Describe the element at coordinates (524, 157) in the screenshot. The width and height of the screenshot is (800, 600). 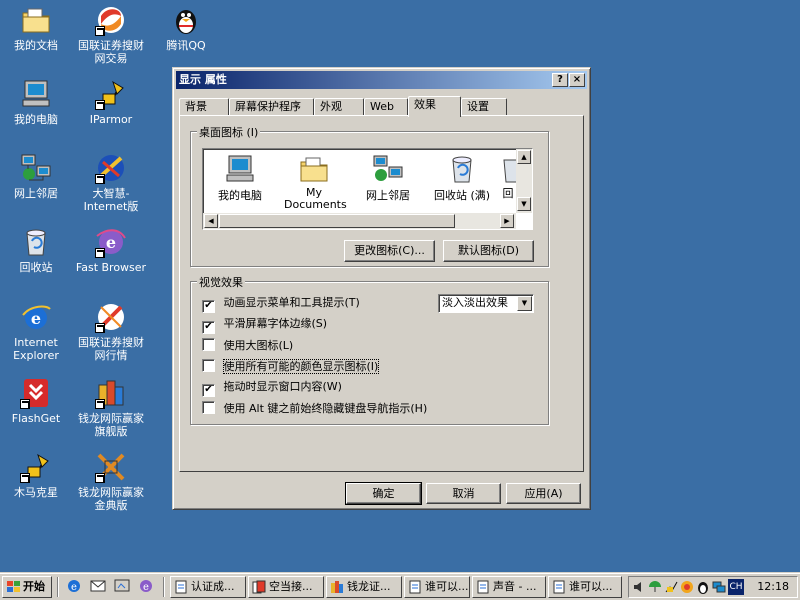
I see `scroll-up-icon: ▲` at that location.